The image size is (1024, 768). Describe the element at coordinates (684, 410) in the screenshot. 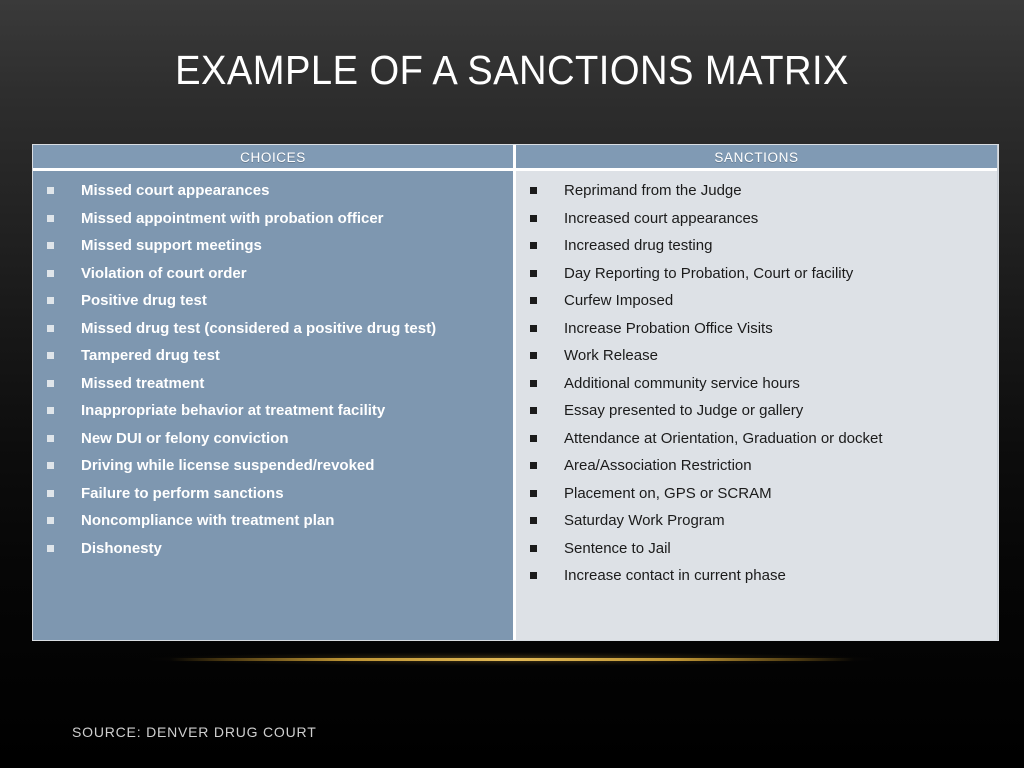

I see `sanctions-list-item-label: Essay presented to Judge or gallery` at that location.